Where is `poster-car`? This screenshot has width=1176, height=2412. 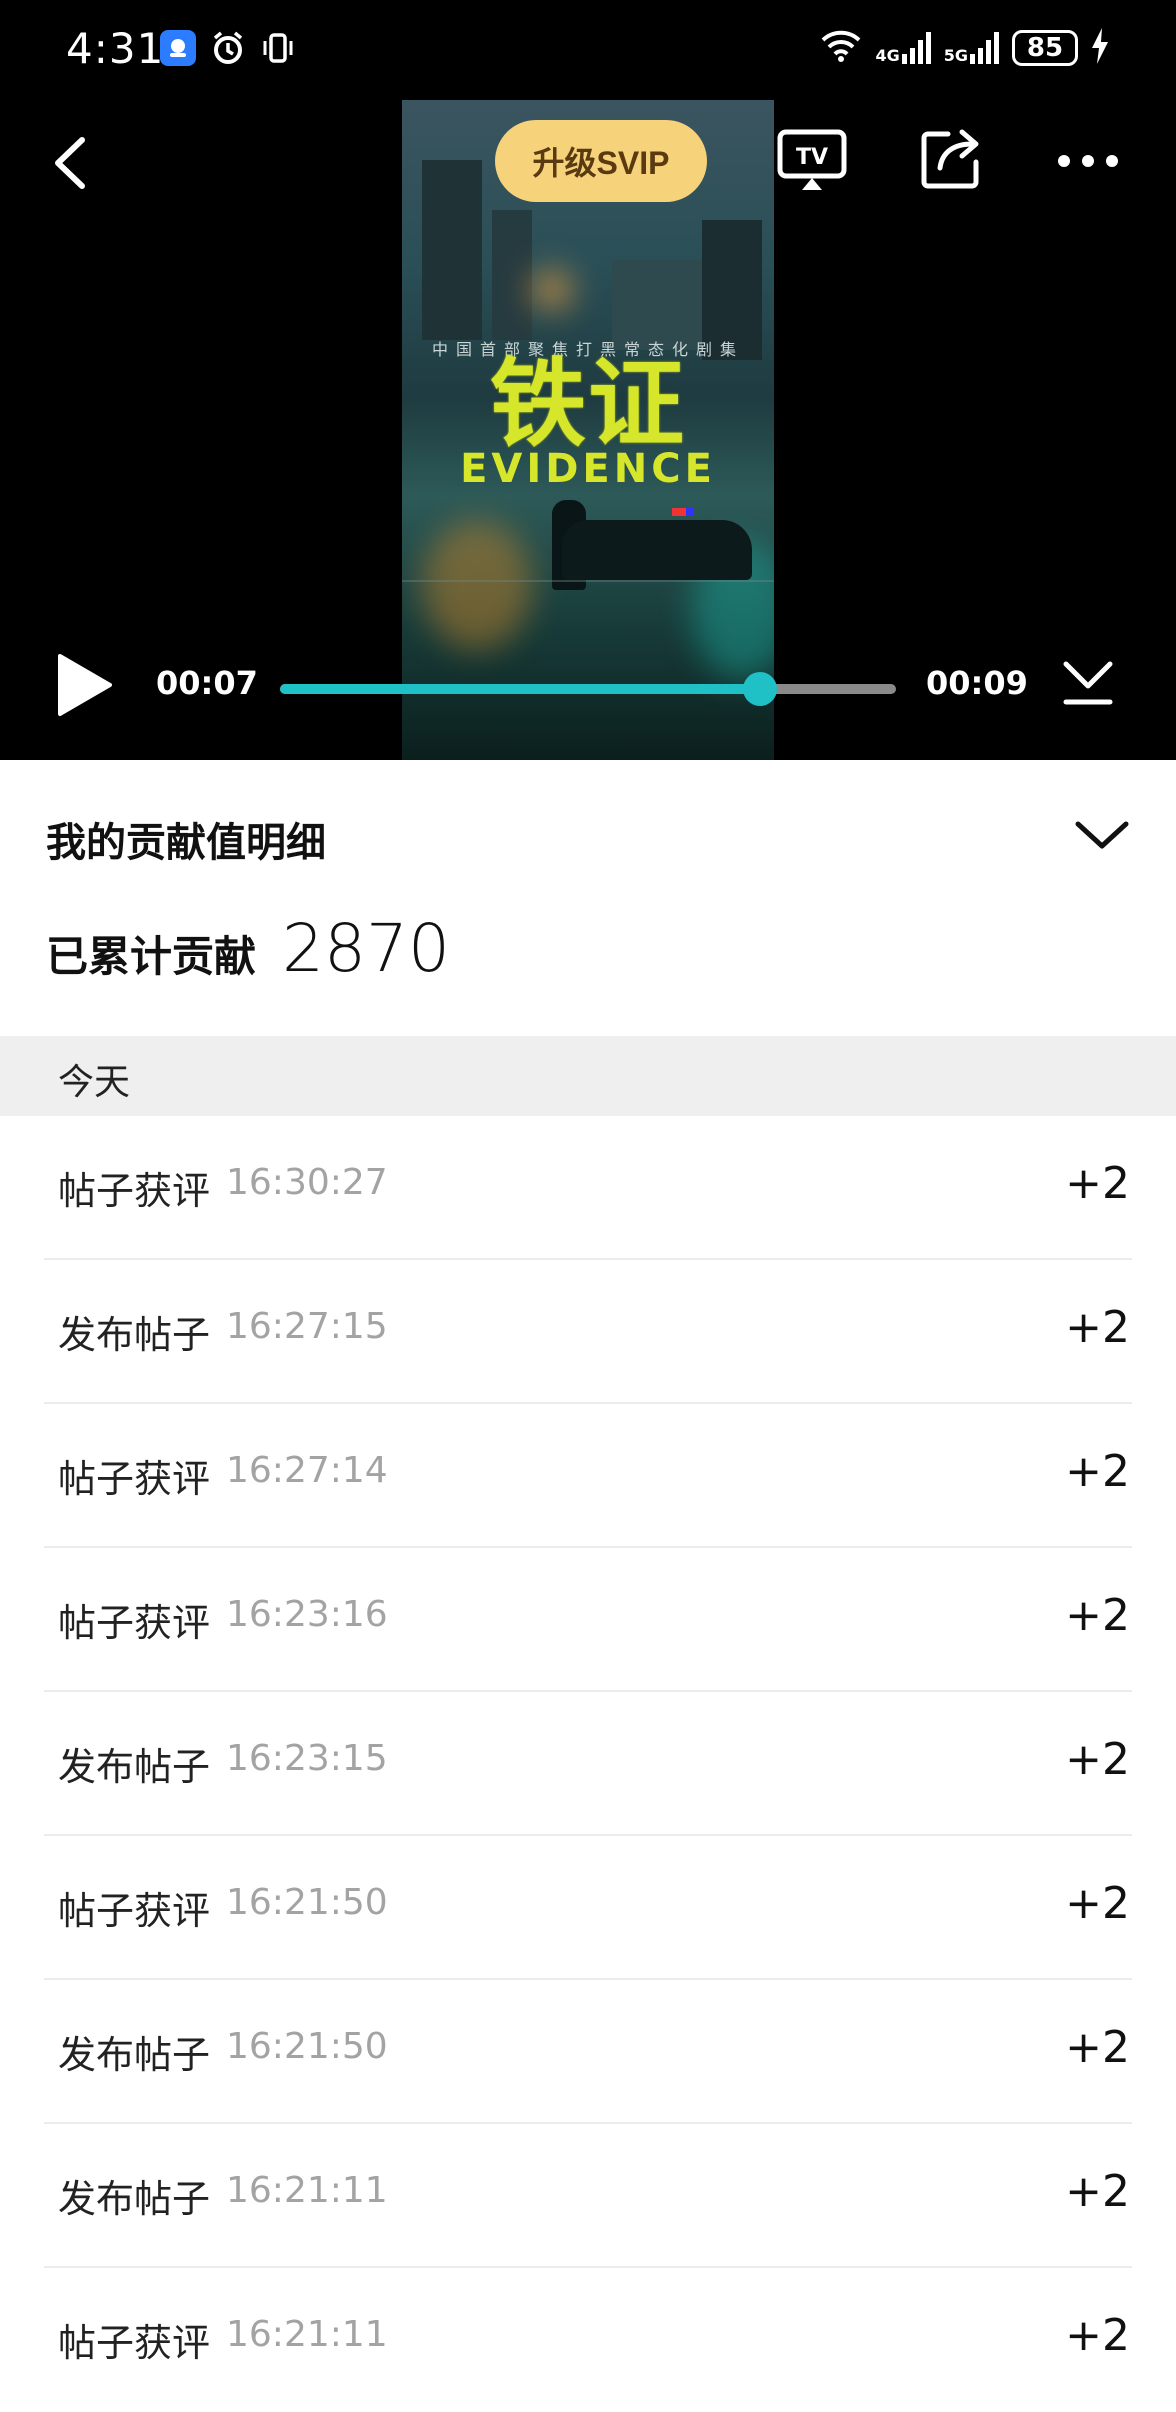
poster-car is located at coordinates (657, 550).